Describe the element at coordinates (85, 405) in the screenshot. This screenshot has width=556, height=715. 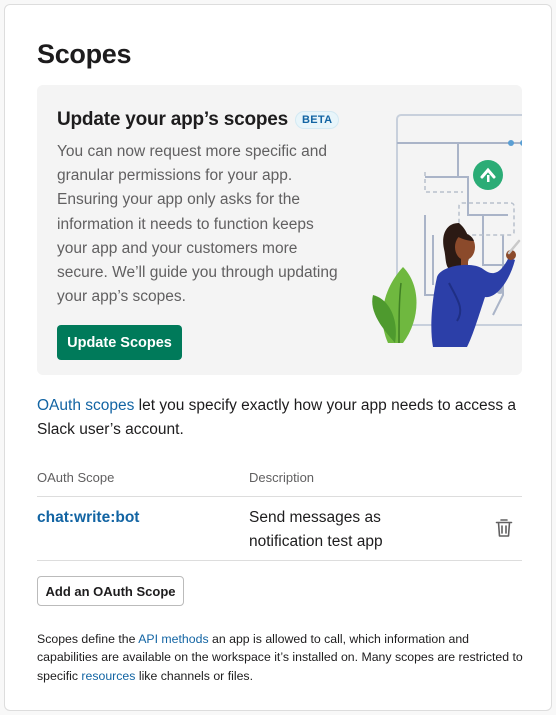
I see `oauth-scopes-link: OAuth scopes` at that location.